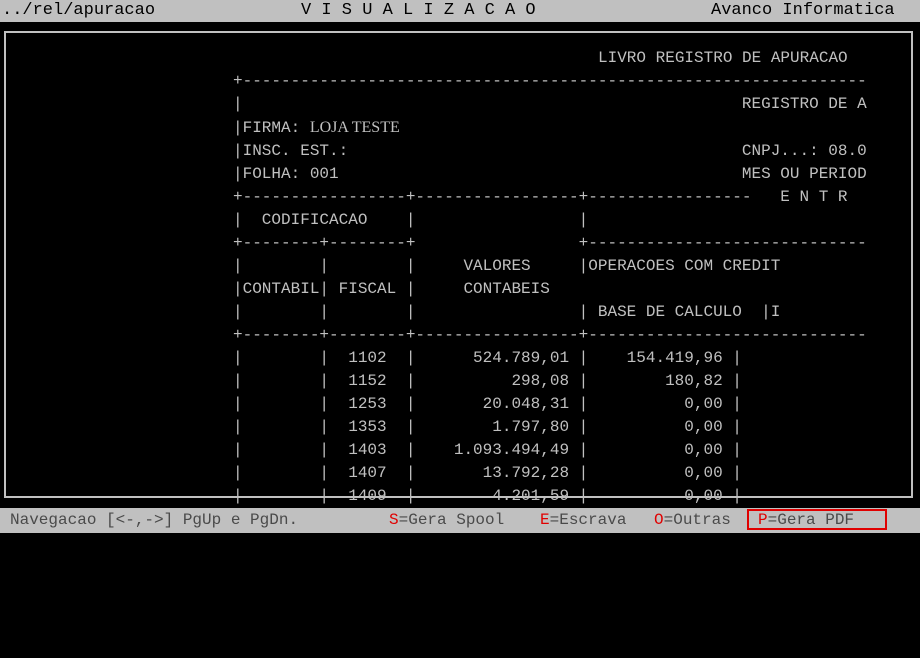  Describe the element at coordinates (487, 496) in the screenshot. I see `table-row: | | 1409 | 4.201,59 | 0,00 |` at that location.